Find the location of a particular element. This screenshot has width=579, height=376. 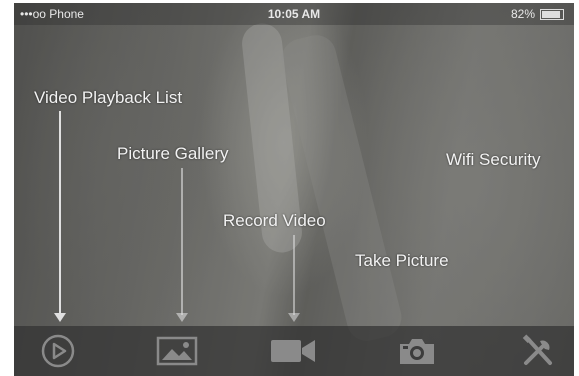

battery-icon is located at coordinates (552, 14).